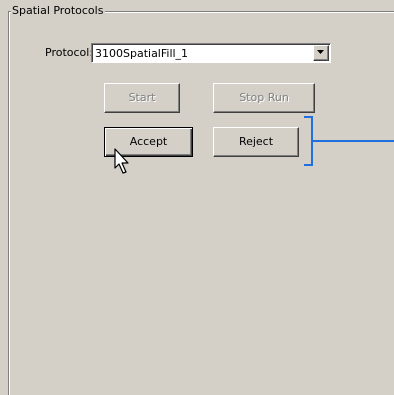  What do you see at coordinates (121, 161) in the screenshot?
I see `mouse-cursor-icon` at bounding box center [121, 161].